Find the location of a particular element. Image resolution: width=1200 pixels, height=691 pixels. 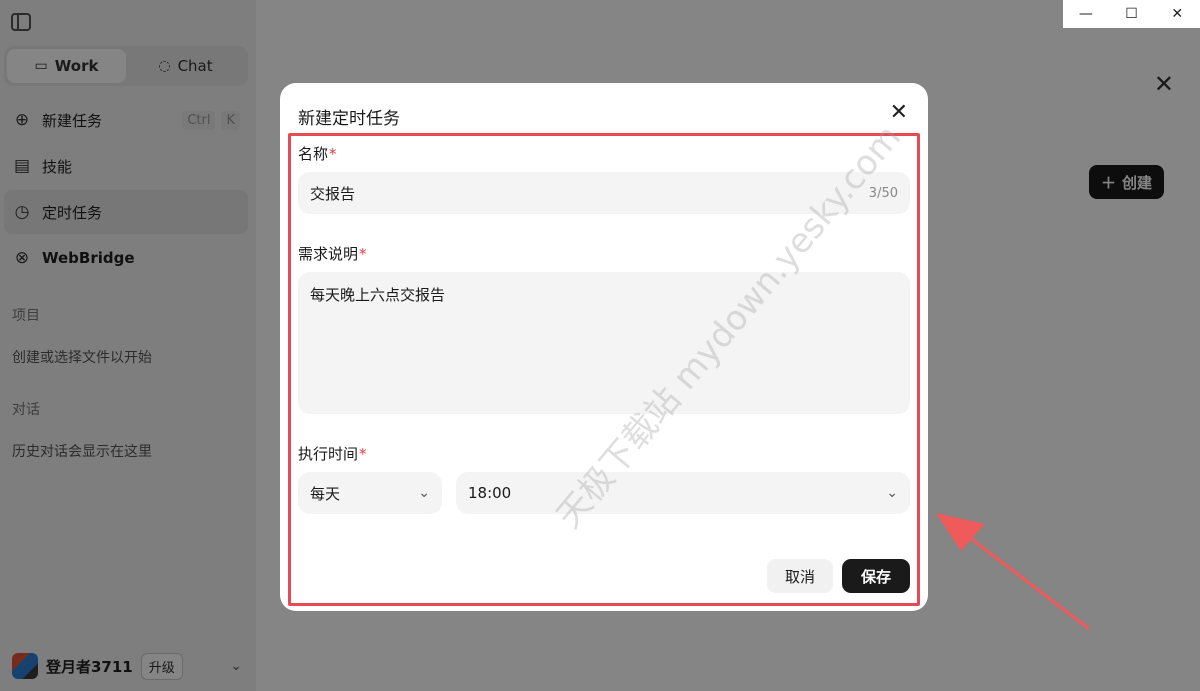

description-label: 需求说明* is located at coordinates (332, 253).